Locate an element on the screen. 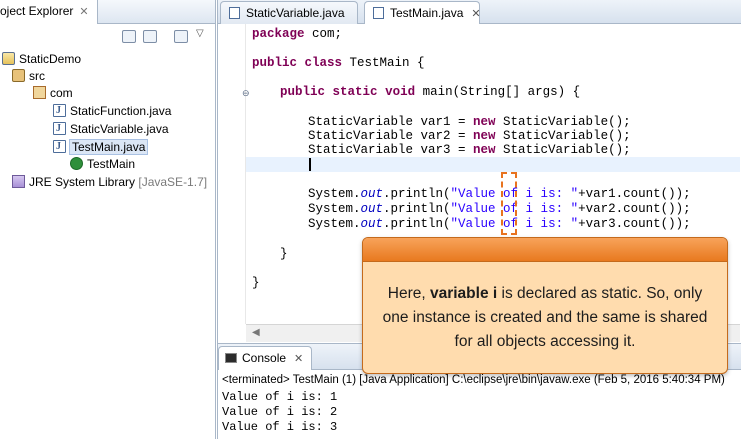 The width and height of the screenshot is (741, 439). explorer-tab-bar: oject Explorer ✕ is located at coordinates (107, 12).